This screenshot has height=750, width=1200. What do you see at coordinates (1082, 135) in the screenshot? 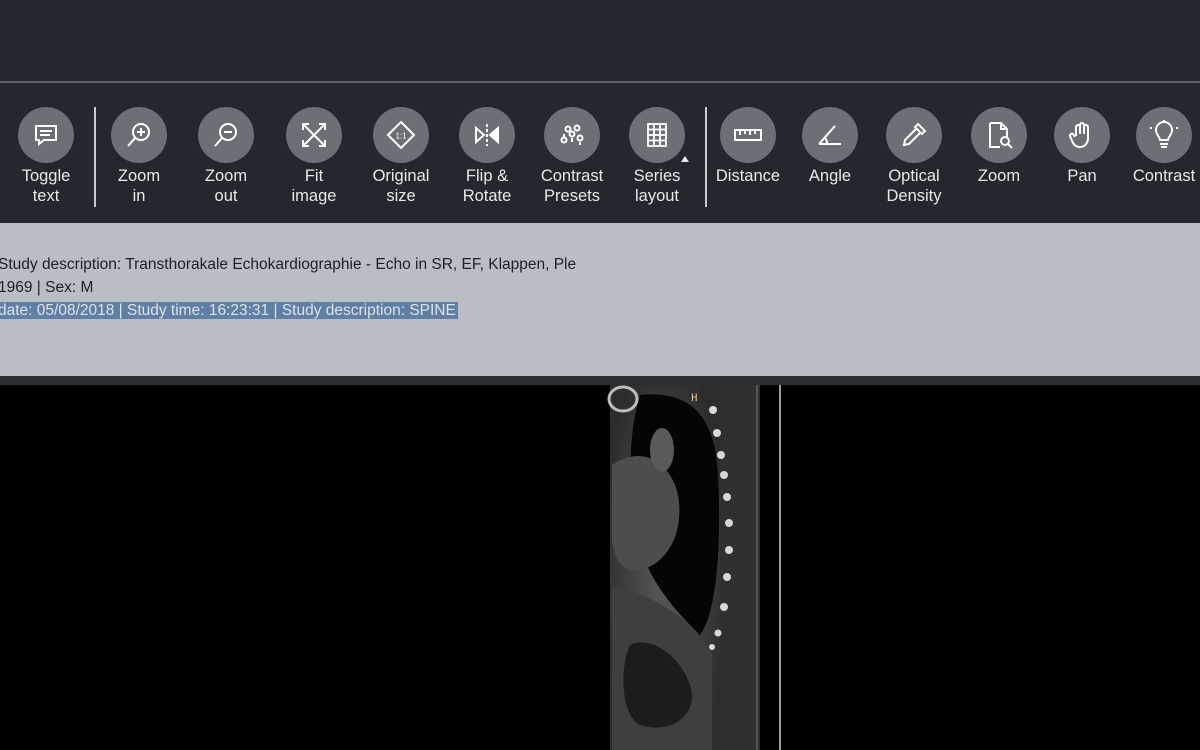
I see `hand-icon` at bounding box center [1082, 135].